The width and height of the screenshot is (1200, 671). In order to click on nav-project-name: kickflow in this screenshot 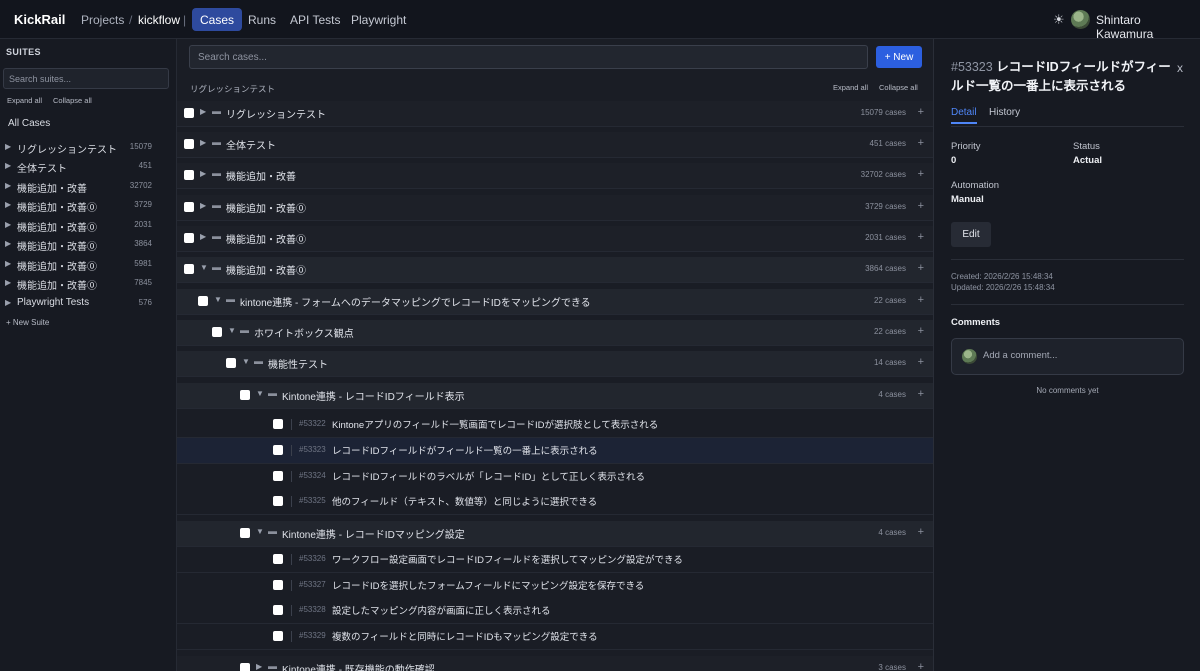, I will do `click(159, 20)`.